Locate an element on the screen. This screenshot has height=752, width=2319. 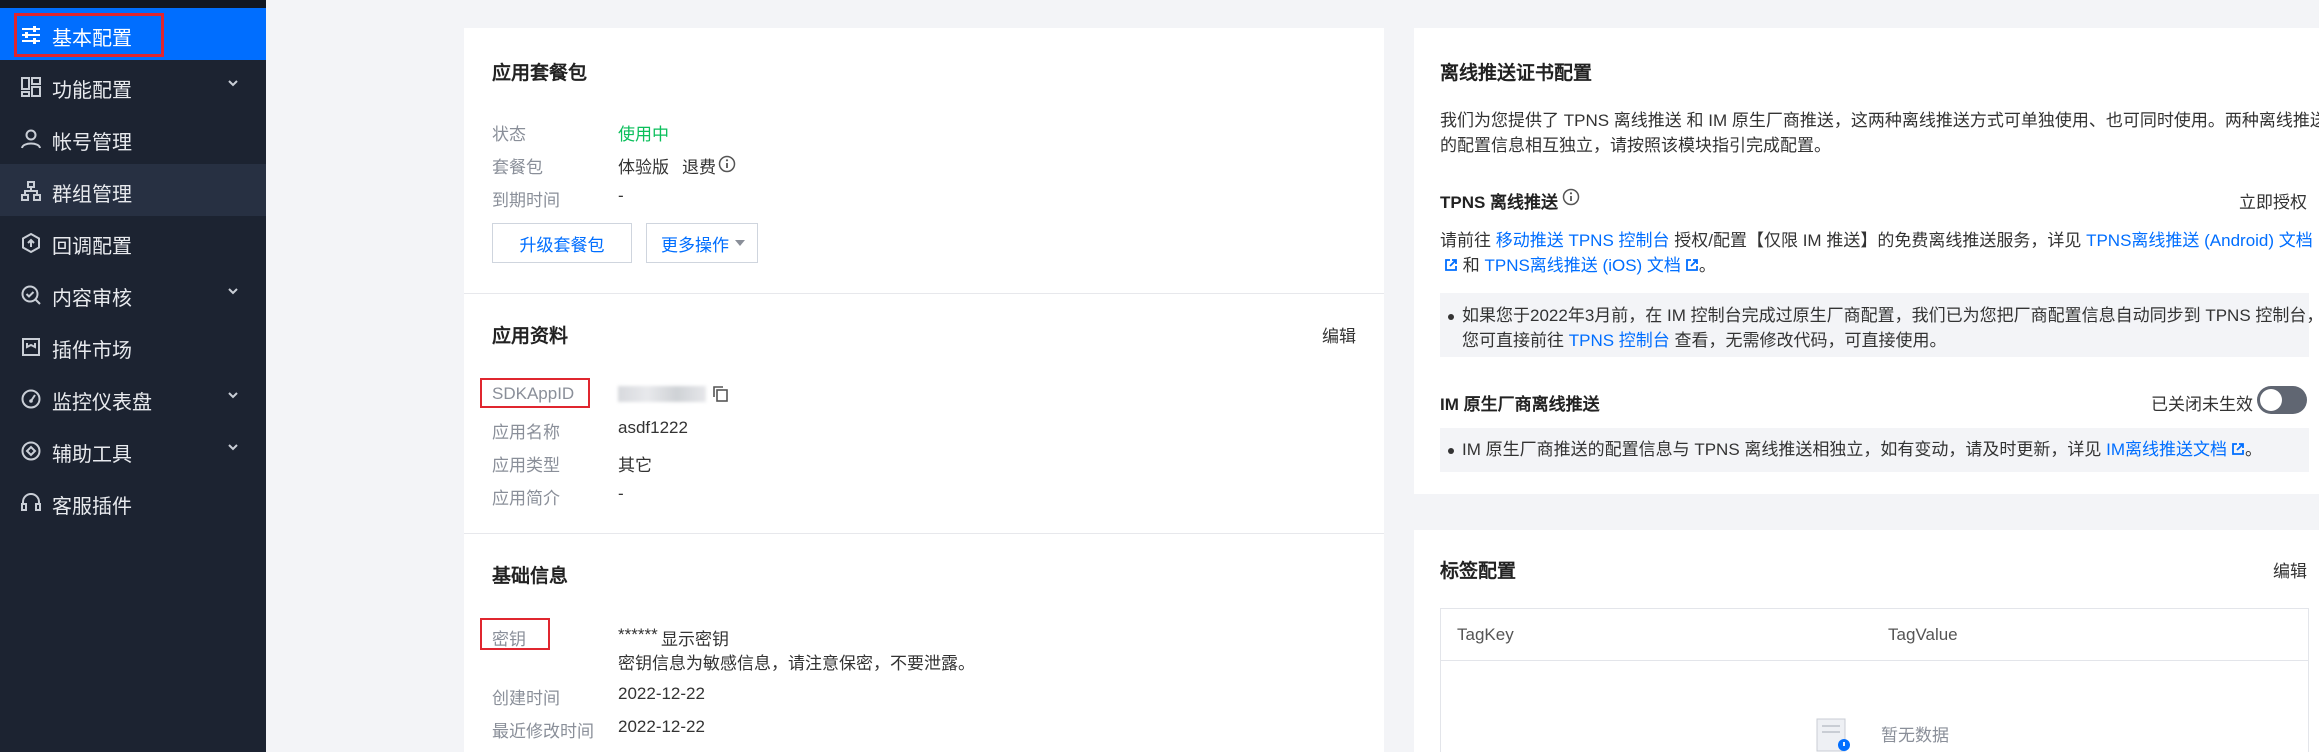
app-name-label: 应用名称 is located at coordinates (526, 432).